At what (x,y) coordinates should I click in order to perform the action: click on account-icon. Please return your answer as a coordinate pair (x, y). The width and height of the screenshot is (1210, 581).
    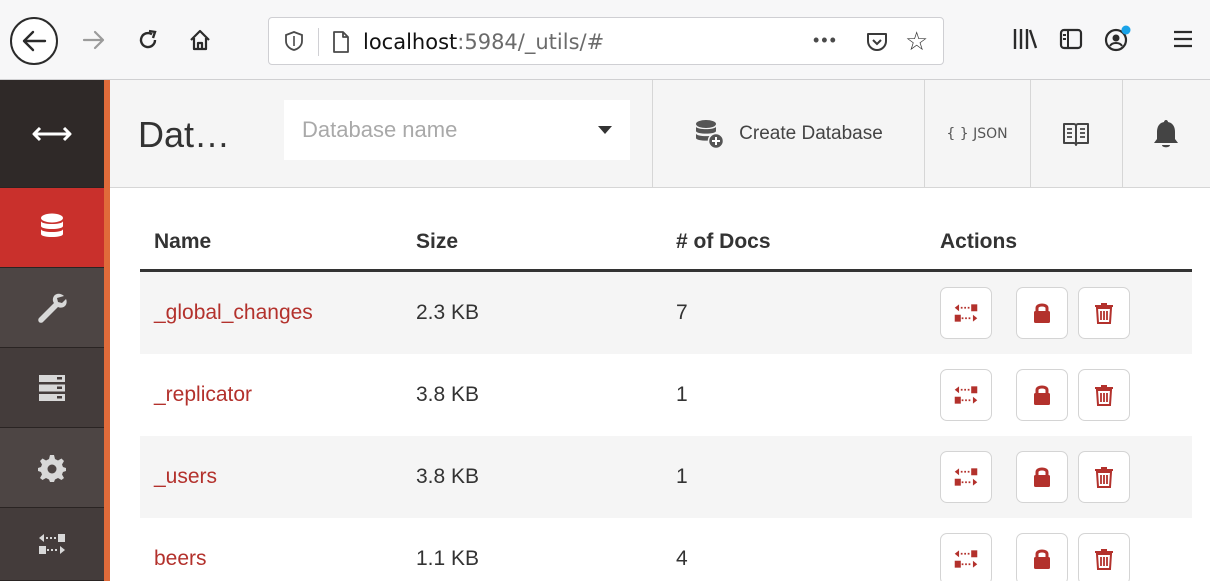
    Looking at the image, I should click on (1117, 38).